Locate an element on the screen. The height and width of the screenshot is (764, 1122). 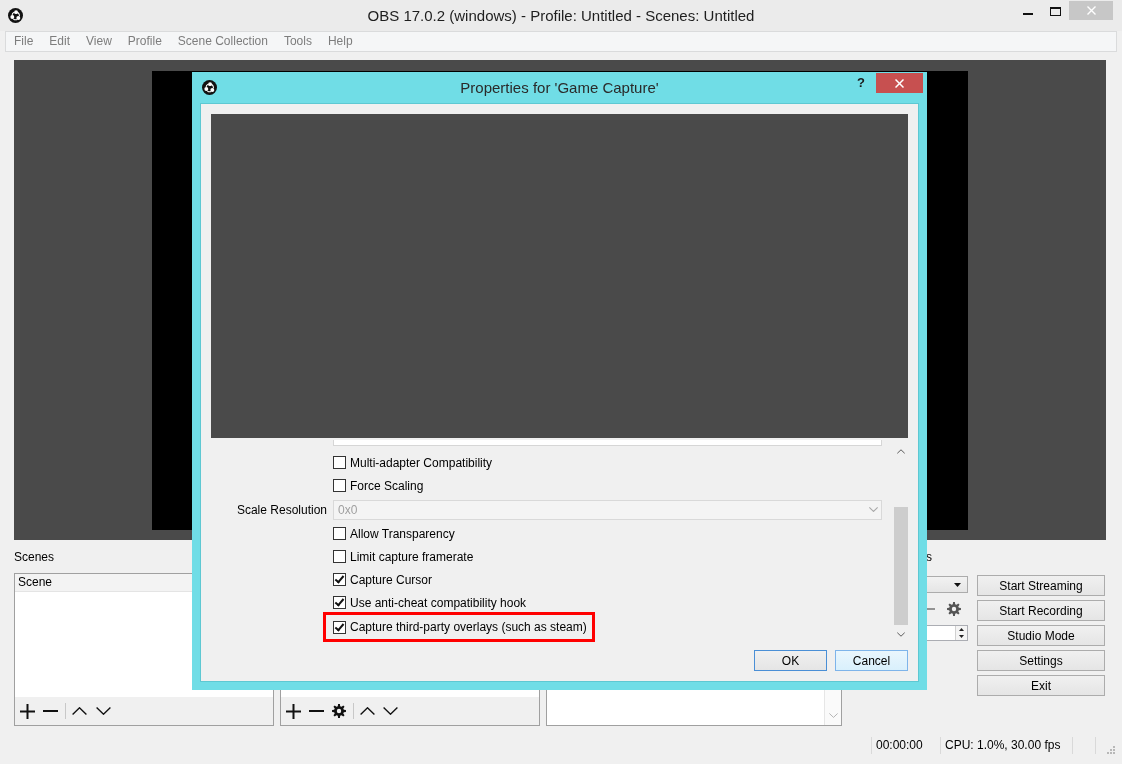
spin-box is located at coordinates (947, 633).